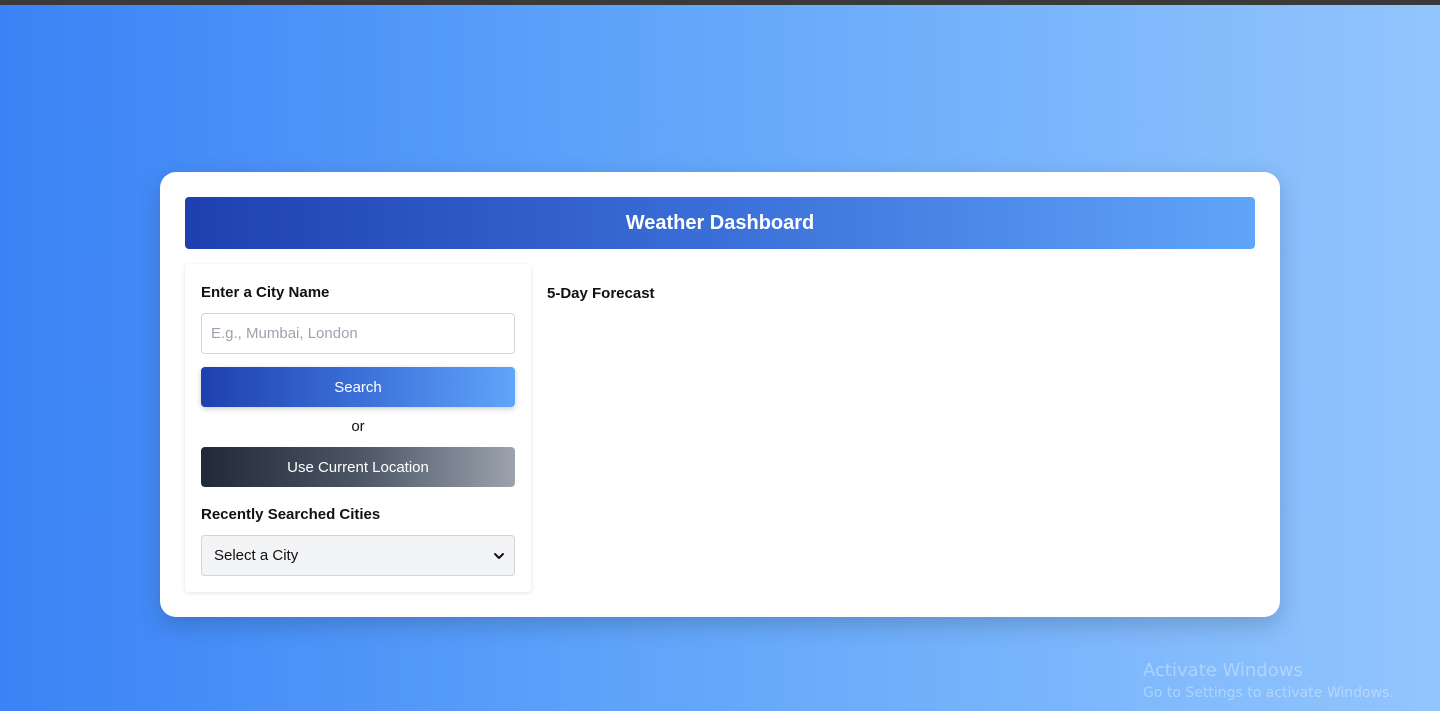 The height and width of the screenshot is (711, 1440). What do you see at coordinates (1268, 693) in the screenshot?
I see `watermark-subtitle: Go to Settings to activate Windows.` at bounding box center [1268, 693].